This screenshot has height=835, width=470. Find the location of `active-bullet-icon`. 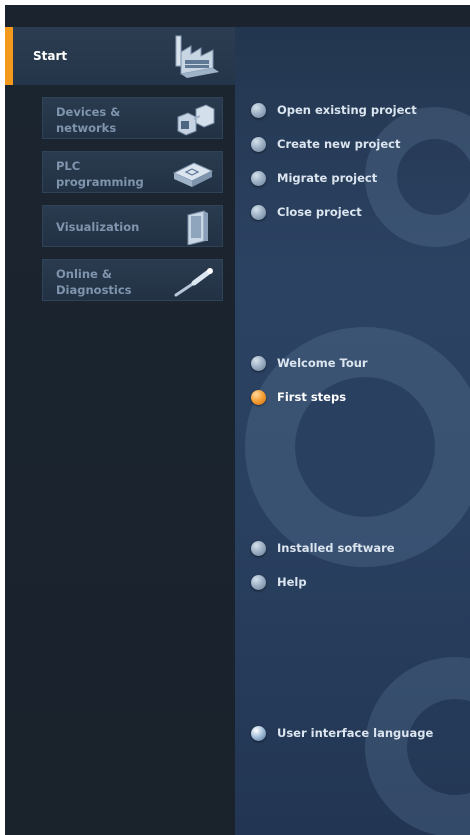

active-bullet-icon is located at coordinates (258, 397).